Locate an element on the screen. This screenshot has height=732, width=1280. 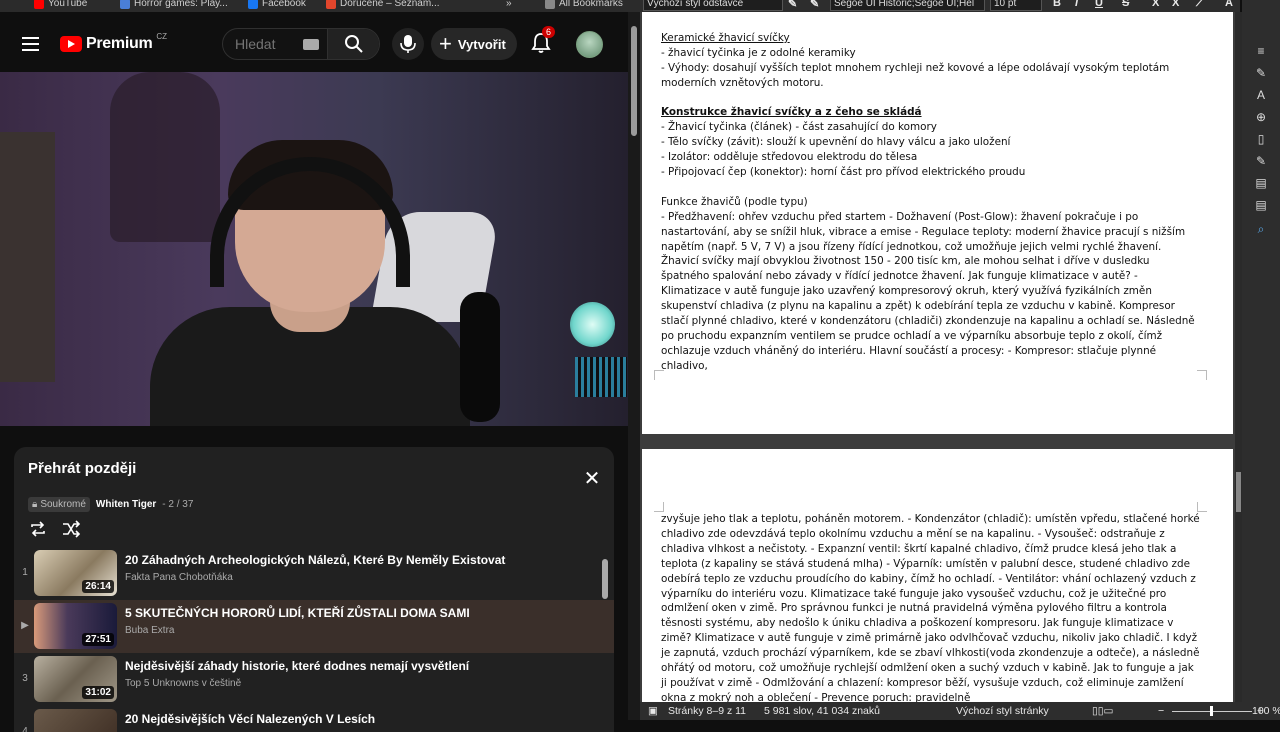
bookmark-item: » is located at coordinates (509, 4).